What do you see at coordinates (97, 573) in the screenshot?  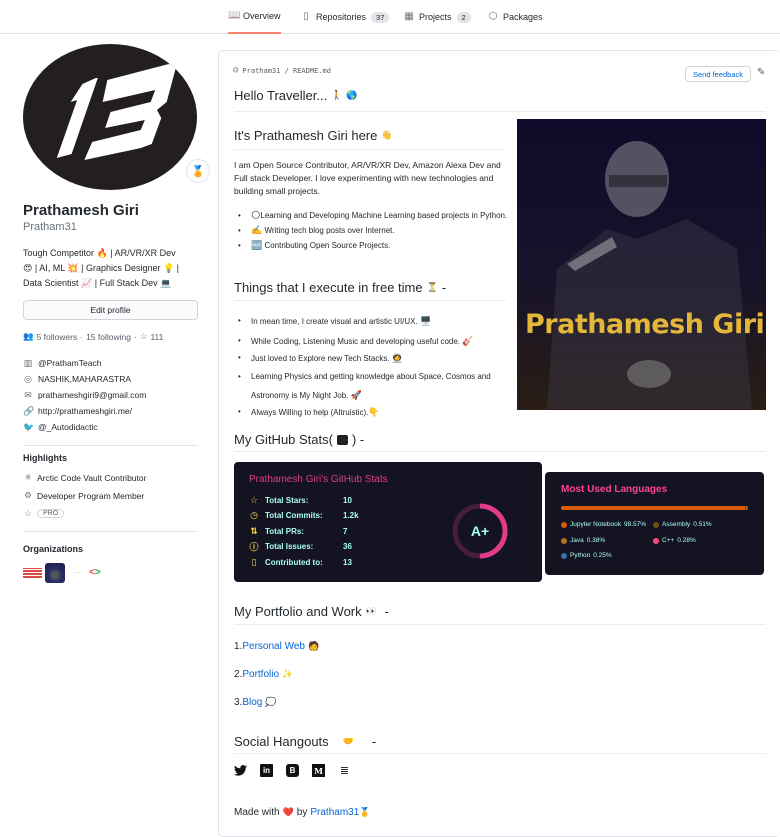 I see `org-avatar: <>` at bounding box center [97, 573].